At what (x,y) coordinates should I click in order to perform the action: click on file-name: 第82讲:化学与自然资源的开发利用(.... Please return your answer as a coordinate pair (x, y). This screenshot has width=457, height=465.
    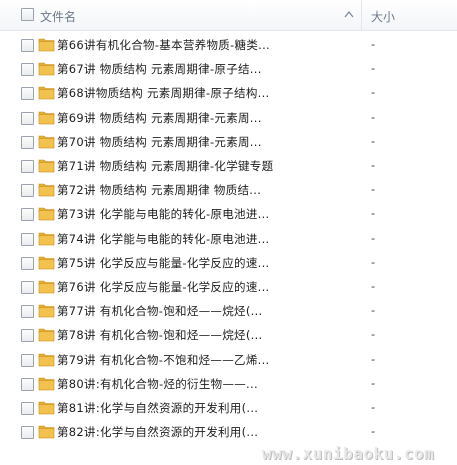
    Looking at the image, I should click on (157, 432).